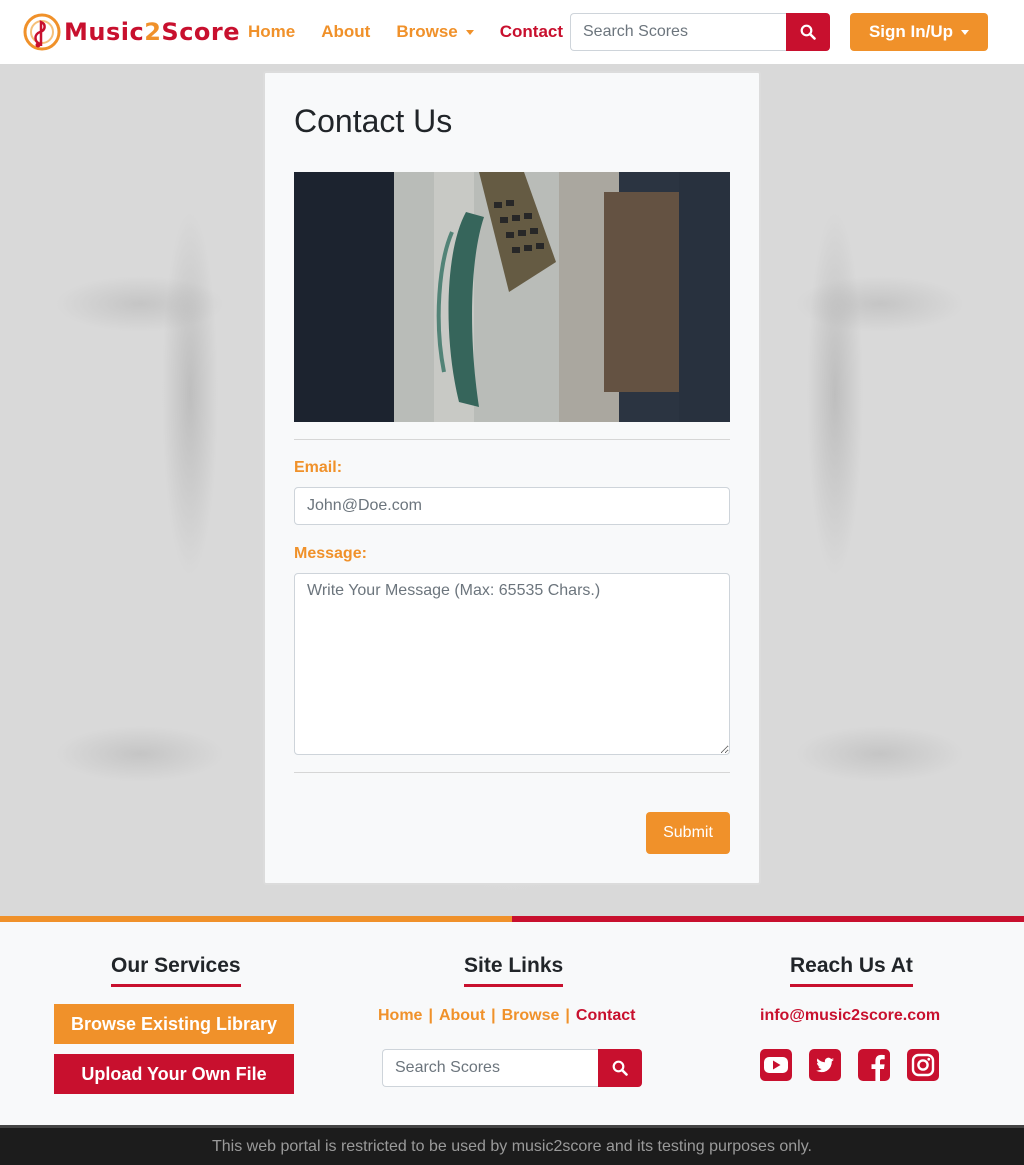  I want to click on sign-in-dropdown-button: Sign In/Up, so click(919, 32).